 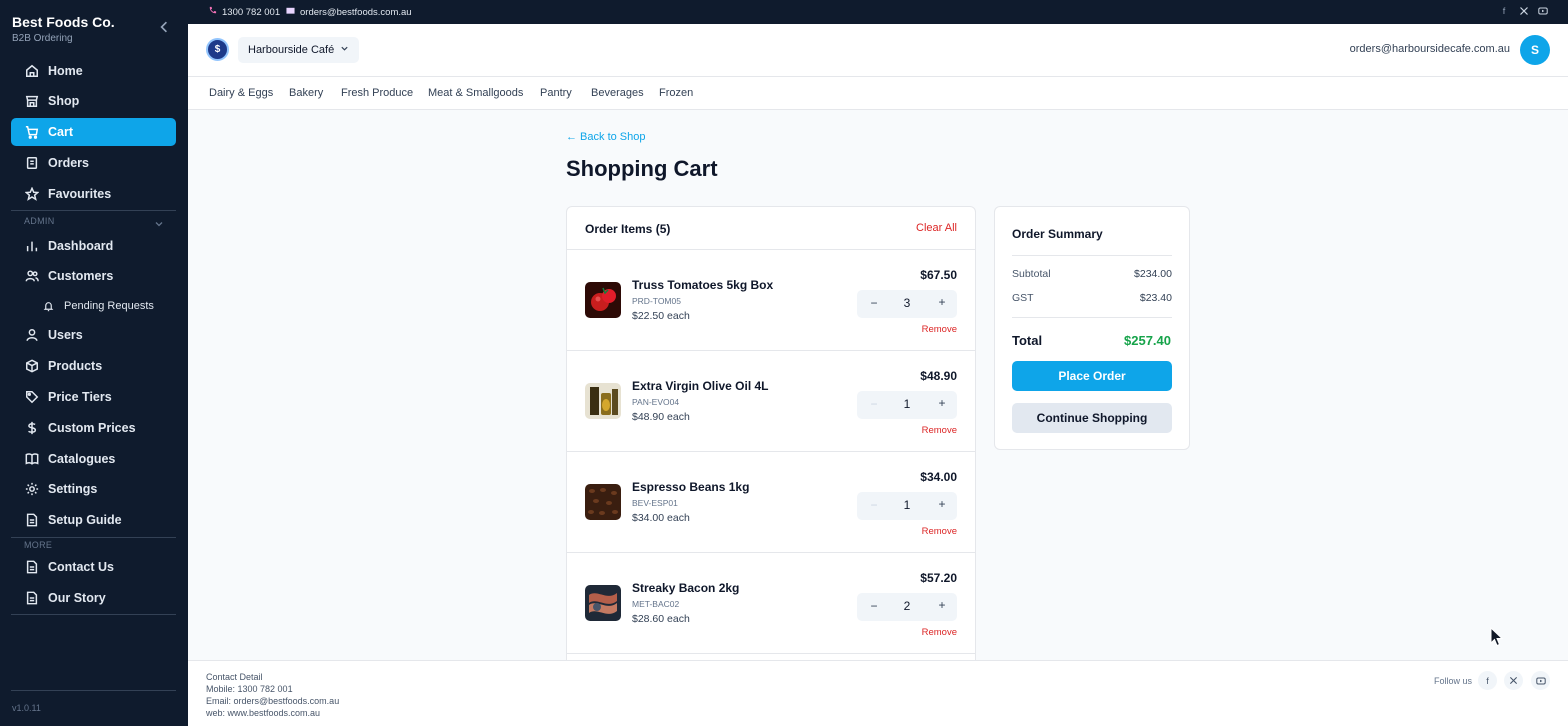 I want to click on avatar: S, so click(x=1535, y=50).